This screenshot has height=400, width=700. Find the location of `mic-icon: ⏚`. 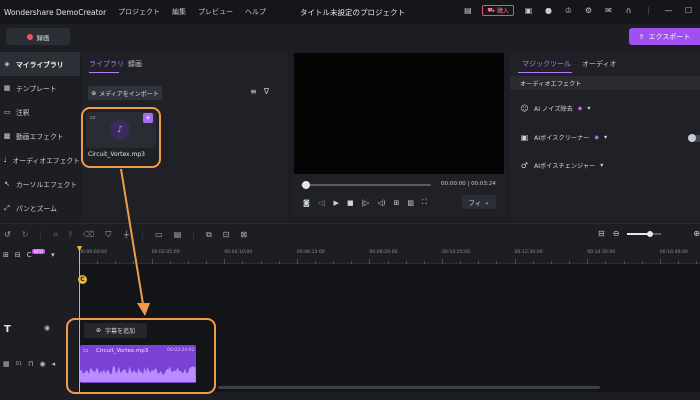

mic-icon: ⏚ is located at coordinates (126, 234).